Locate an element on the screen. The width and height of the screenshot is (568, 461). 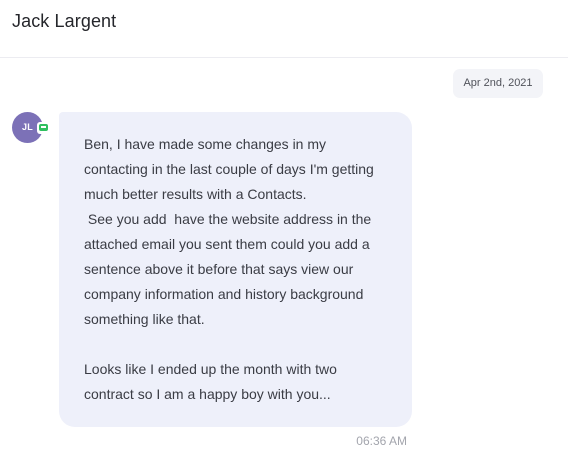
date-separator: Apr 2nd, 2021 is located at coordinates (498, 83).